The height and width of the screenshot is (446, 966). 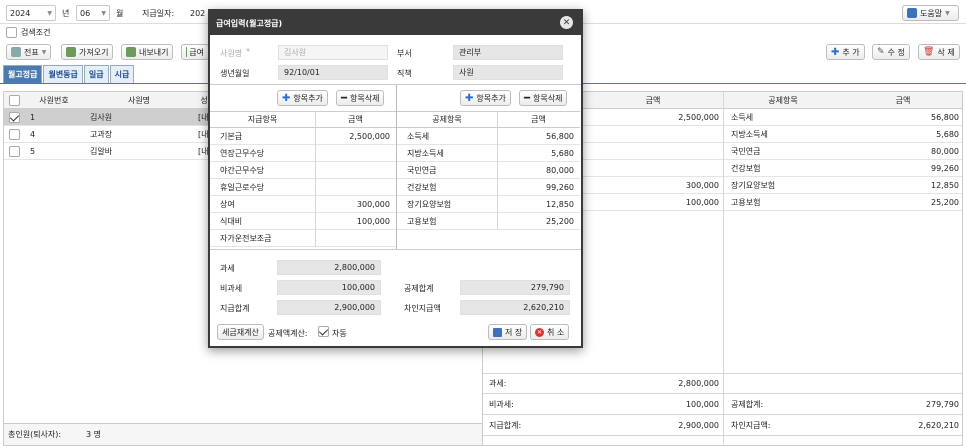 I want to click on summary-row: 비과세: 100,000 공제합계: 279,790, so click(x=722, y=404).